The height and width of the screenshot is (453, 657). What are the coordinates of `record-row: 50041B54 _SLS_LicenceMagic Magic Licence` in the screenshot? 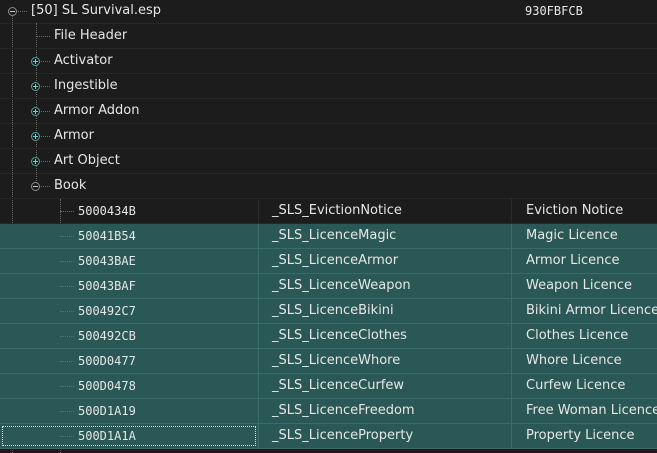 It's located at (328, 236).